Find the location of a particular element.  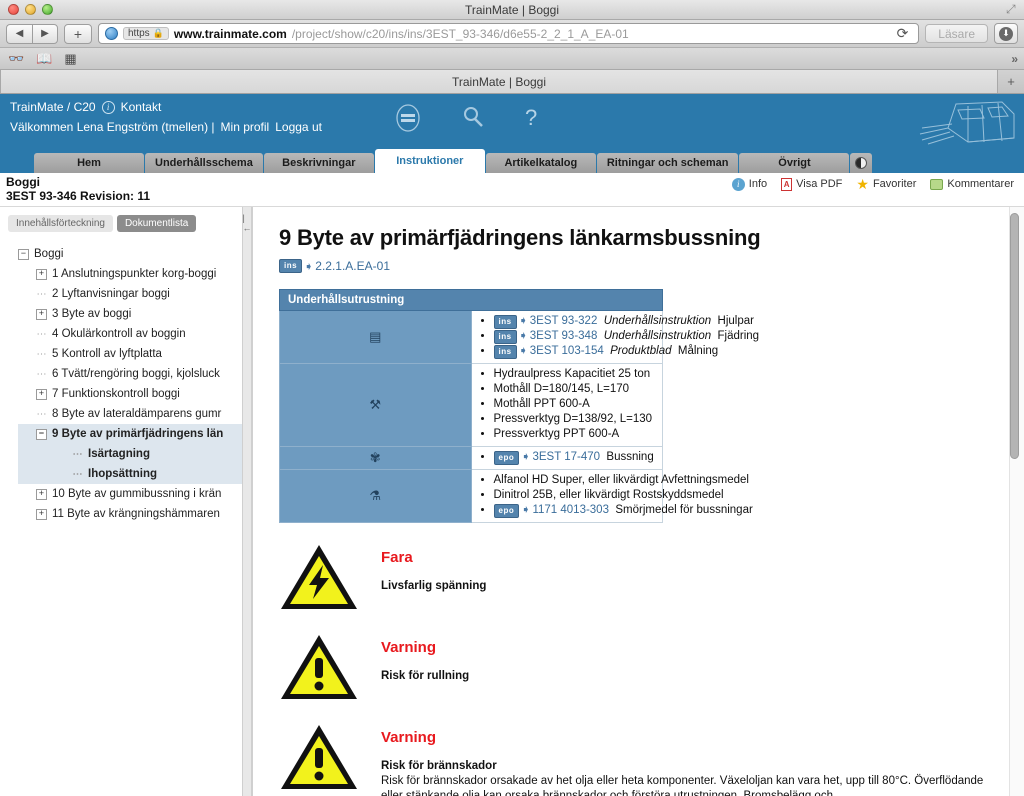

general-warning-icon is located at coordinates (319, 667).